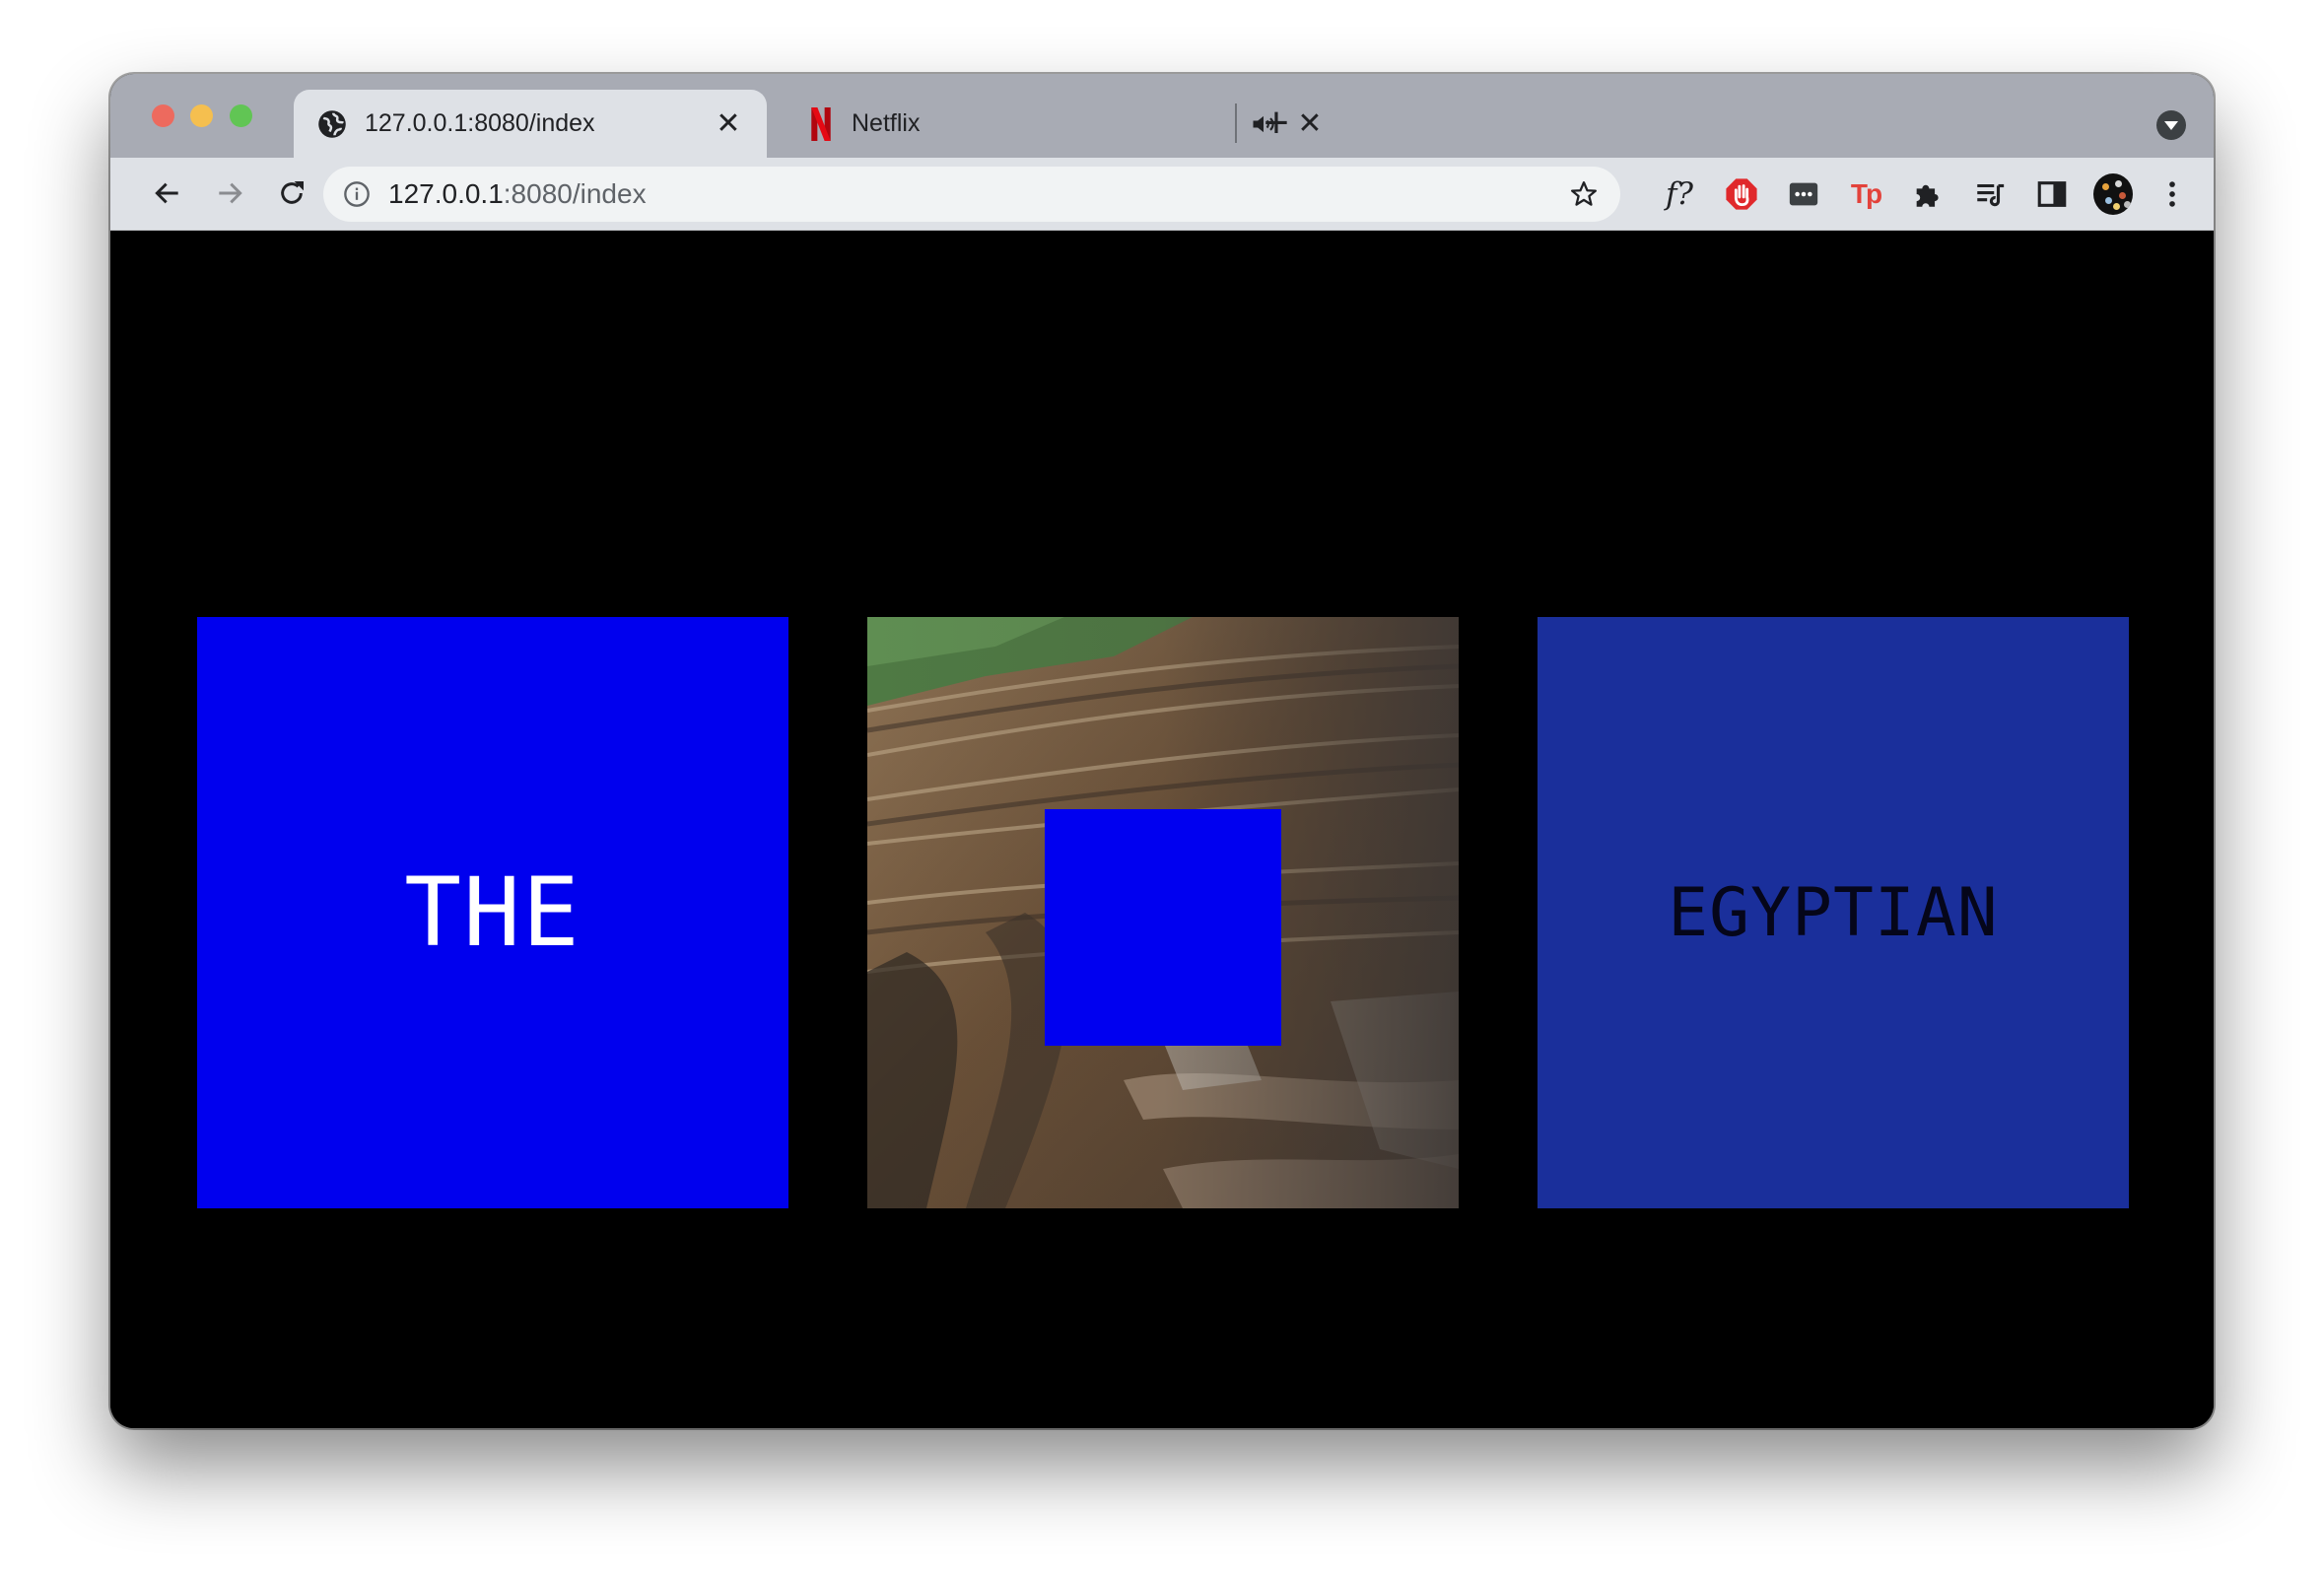 This screenshot has width=2324, height=1575. I want to click on tp-label: Tp, so click(1866, 193).